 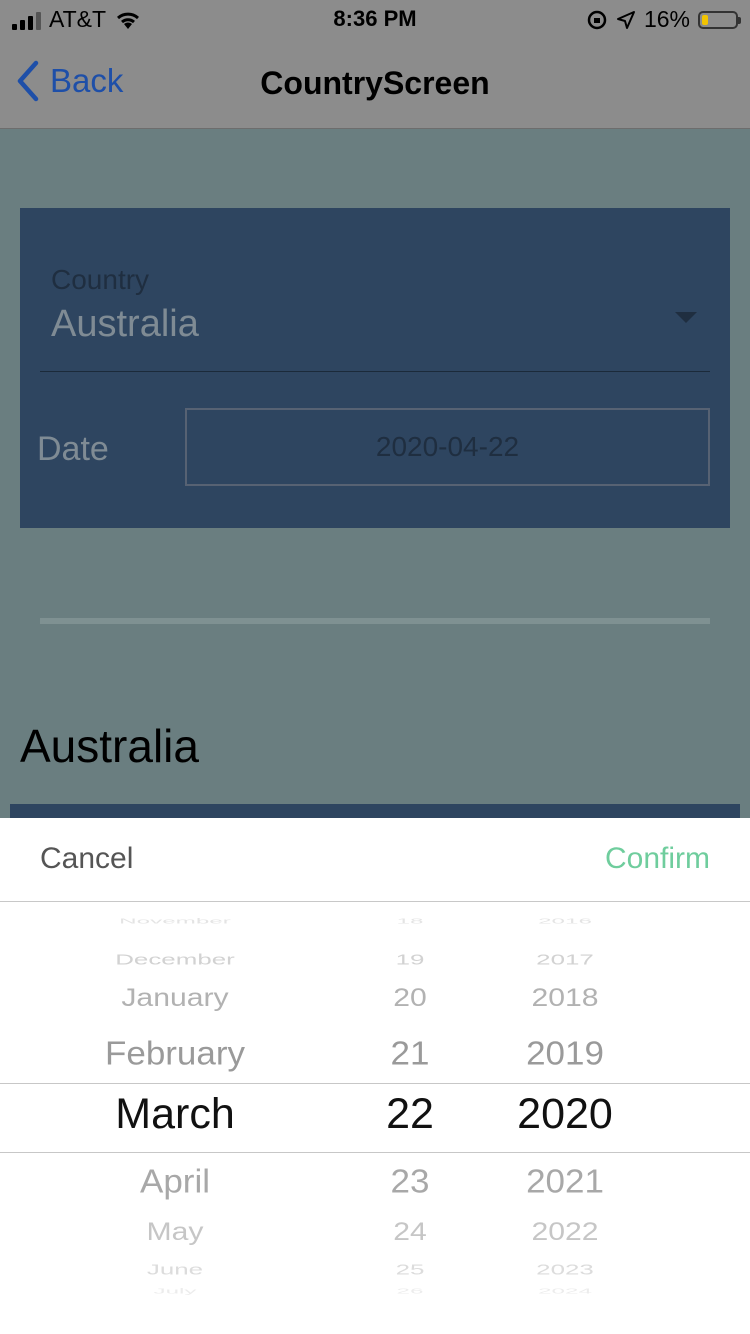 I want to click on day-option: 20, so click(x=410, y=998).